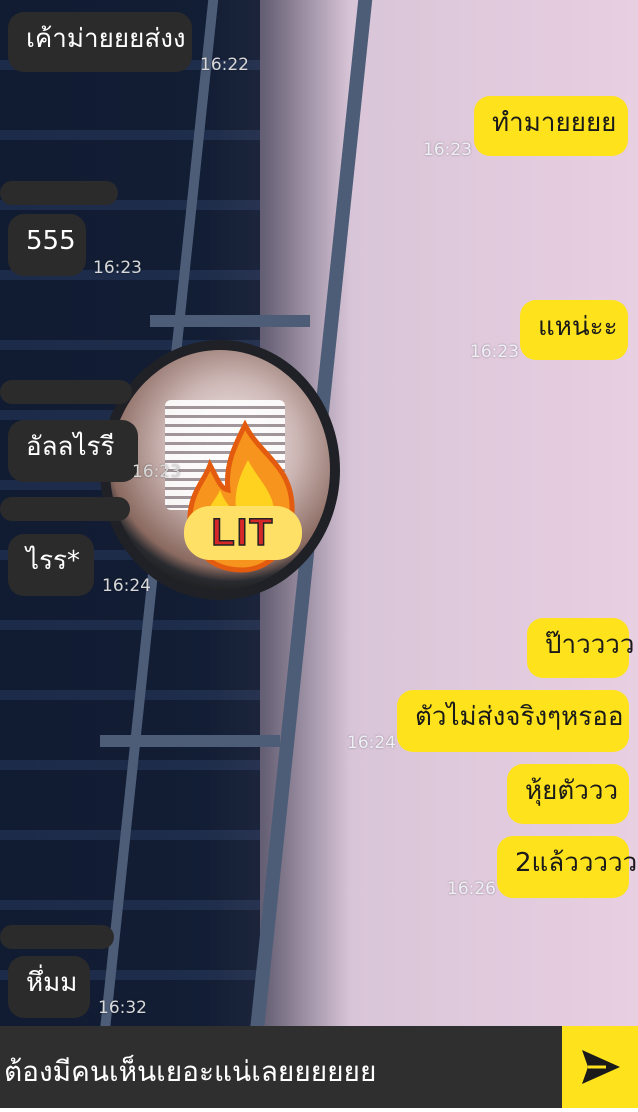 The image size is (638, 1112). I want to click on message-composer: ต้องมีคนเห็นเยอะแน่เลยยยยยย, so click(319, 1067).